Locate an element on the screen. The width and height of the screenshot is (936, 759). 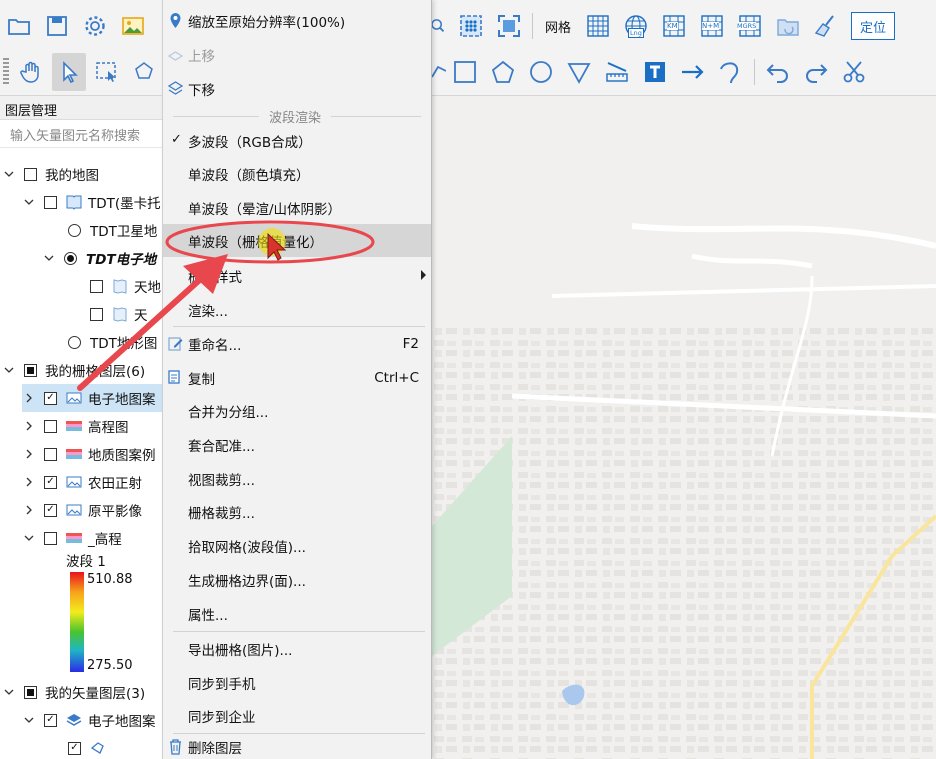
draw-rect-button is located at coordinates (465, 72).